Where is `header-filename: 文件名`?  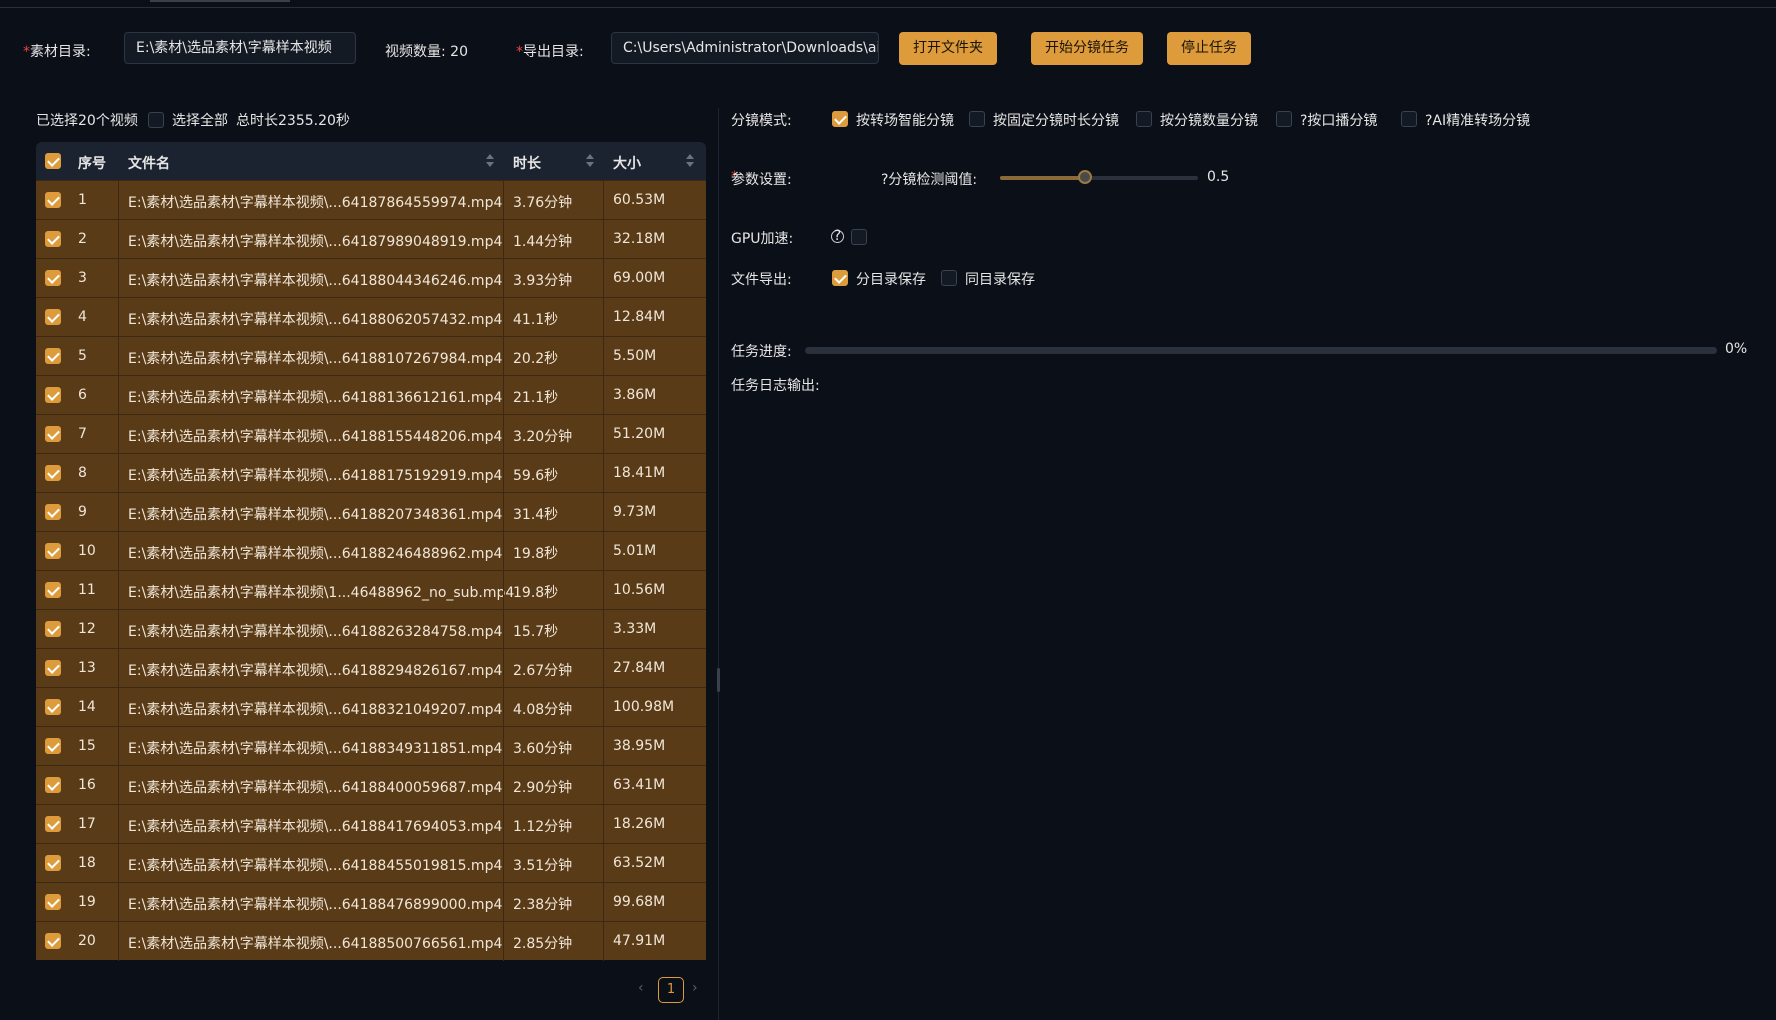 header-filename: 文件名 is located at coordinates (149, 163).